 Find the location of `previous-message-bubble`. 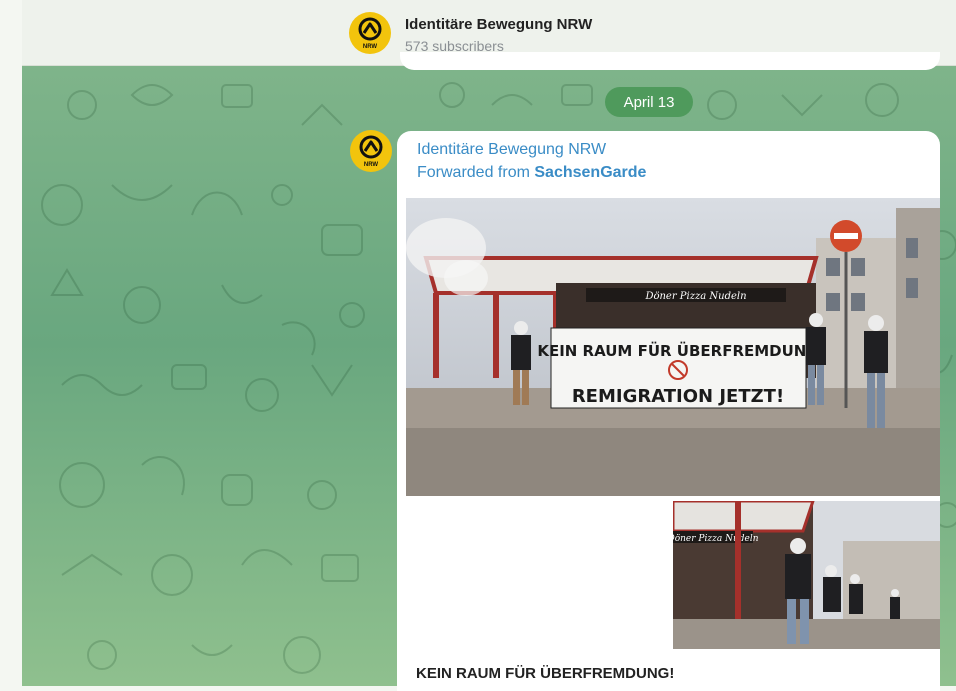

previous-message-bubble is located at coordinates (670, 61).